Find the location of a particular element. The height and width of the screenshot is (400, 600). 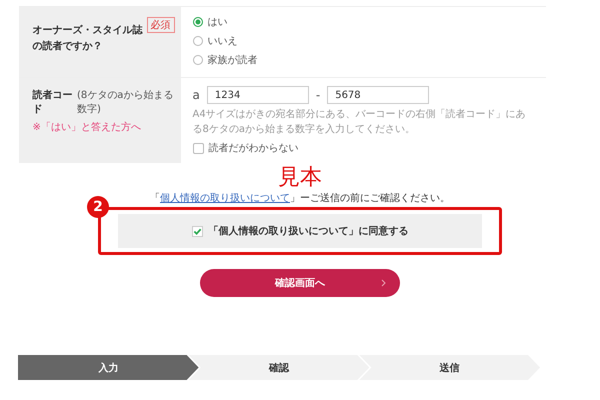

progress-step: 送信 is located at coordinates (449, 367).